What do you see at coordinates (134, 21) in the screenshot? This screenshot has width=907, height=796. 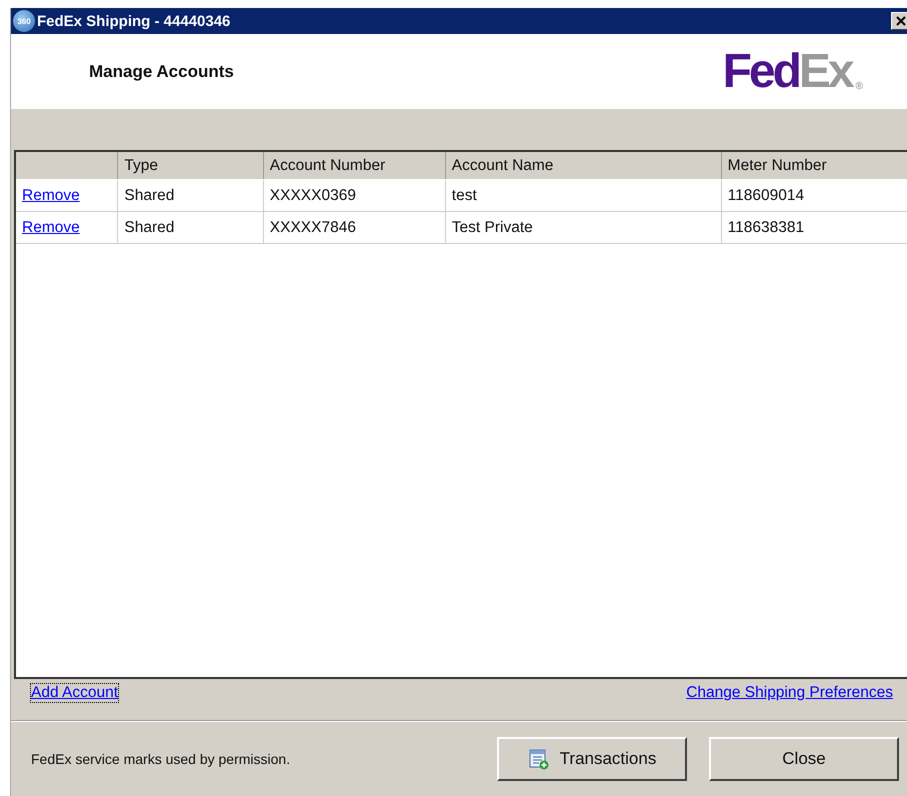 I see `window-title: FedEx Shipping - 44440346` at bounding box center [134, 21].